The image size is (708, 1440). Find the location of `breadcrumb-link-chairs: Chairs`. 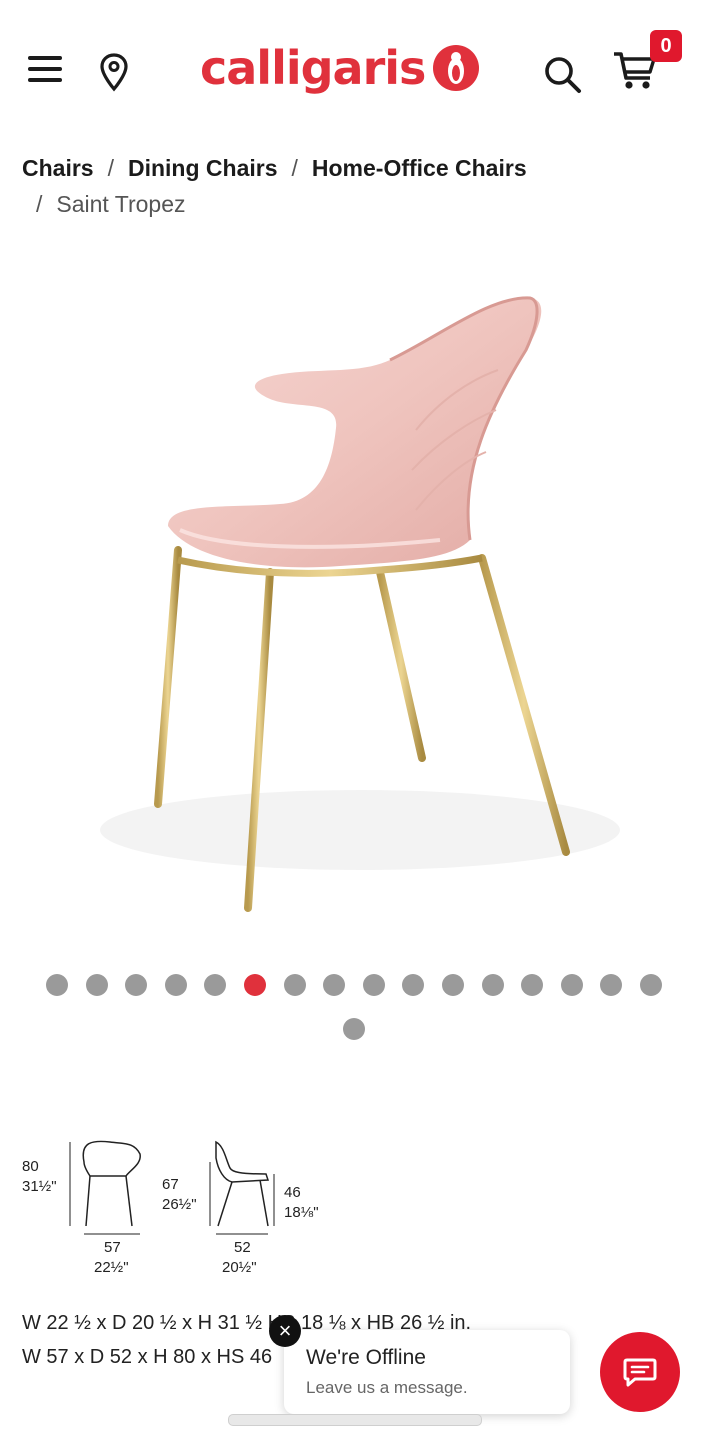

breadcrumb-link-chairs: Chairs is located at coordinates (58, 168).